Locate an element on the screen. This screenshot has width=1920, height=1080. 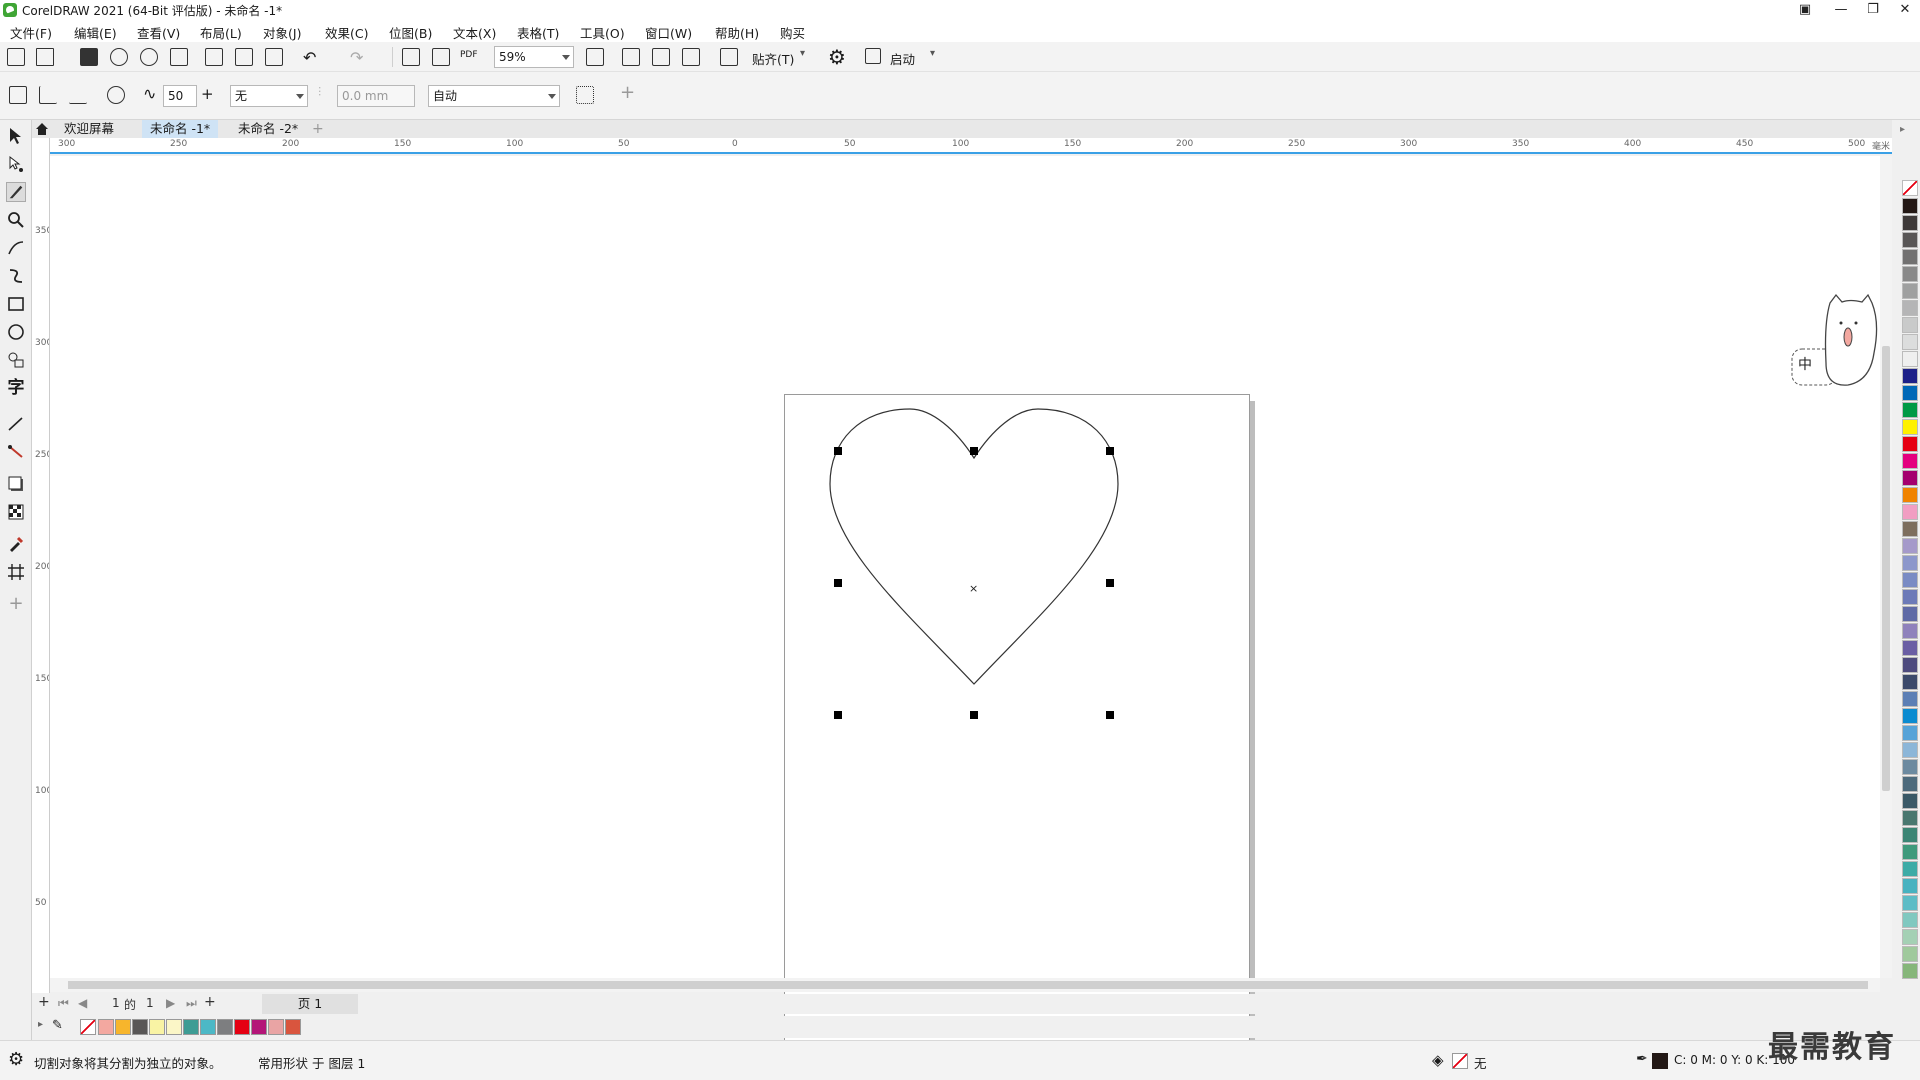
maximize-button: ❐ is located at coordinates (1873, 10).